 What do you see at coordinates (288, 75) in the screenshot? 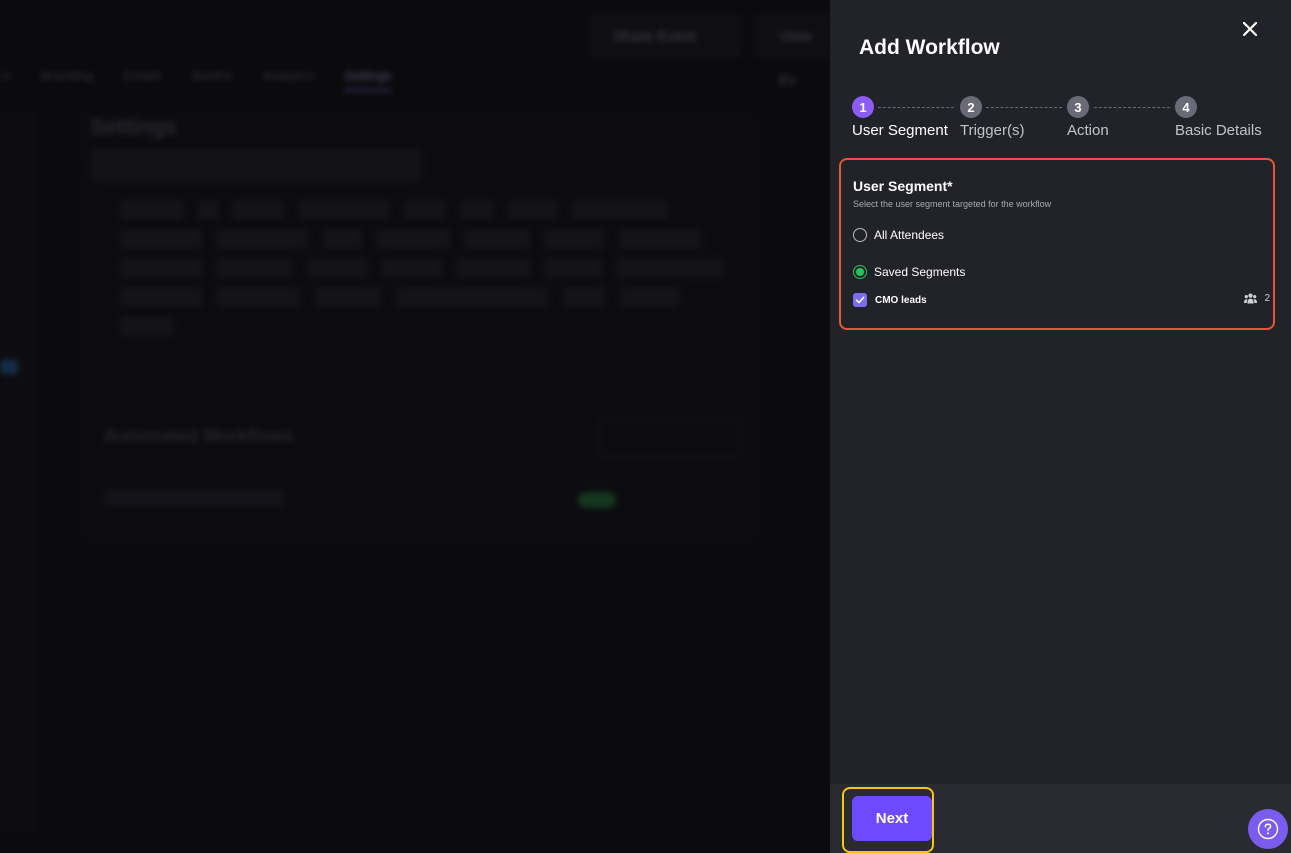
I see `tab-analytics: Analytics` at bounding box center [288, 75].